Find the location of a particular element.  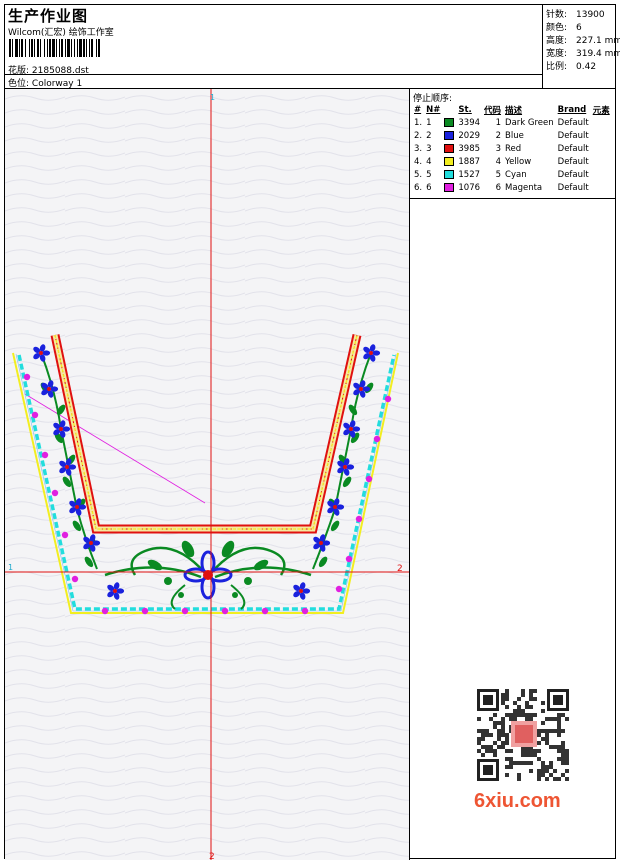

table-row: 6. 6 1076 6 Magenta Default is located at coordinates (512, 187).